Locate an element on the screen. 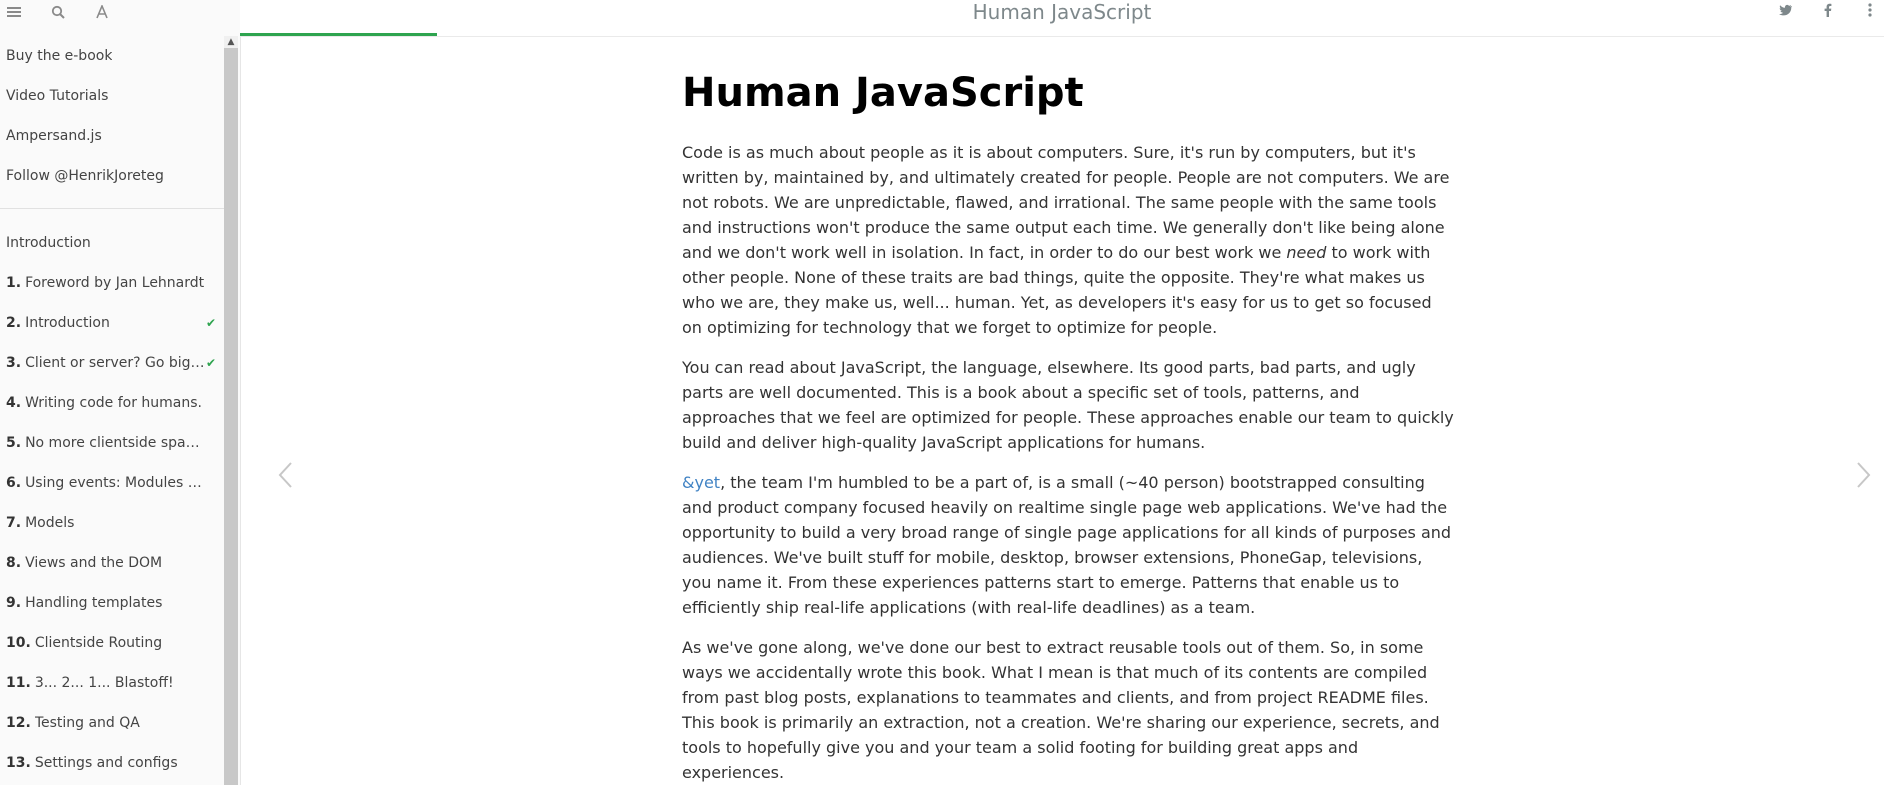 This screenshot has height=800, width=1884. chapter-number: 1. is located at coordinates (14, 283).